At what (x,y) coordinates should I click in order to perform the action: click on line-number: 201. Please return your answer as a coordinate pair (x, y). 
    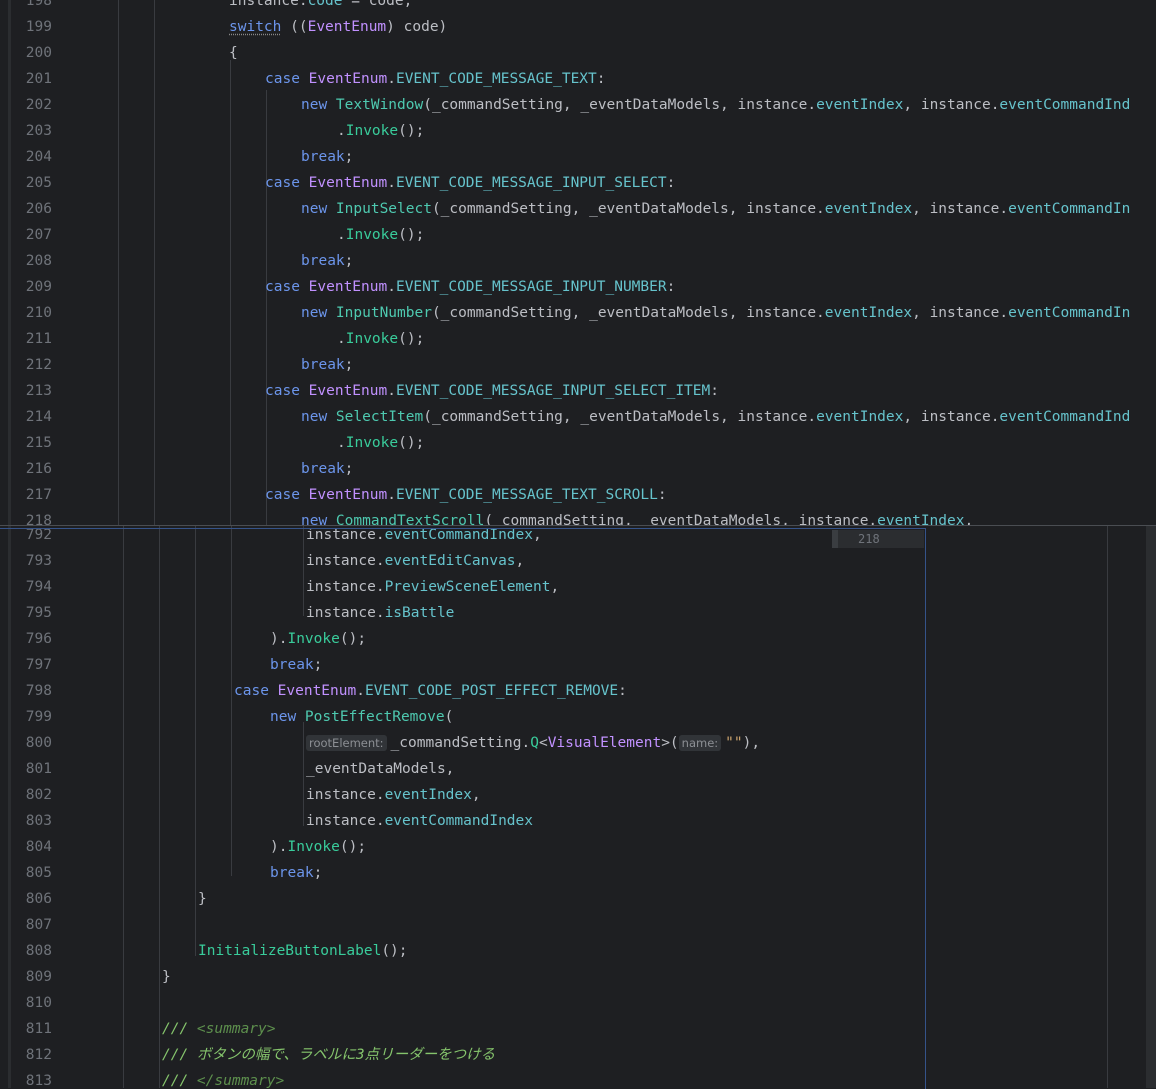
    Looking at the image, I should click on (26, 79).